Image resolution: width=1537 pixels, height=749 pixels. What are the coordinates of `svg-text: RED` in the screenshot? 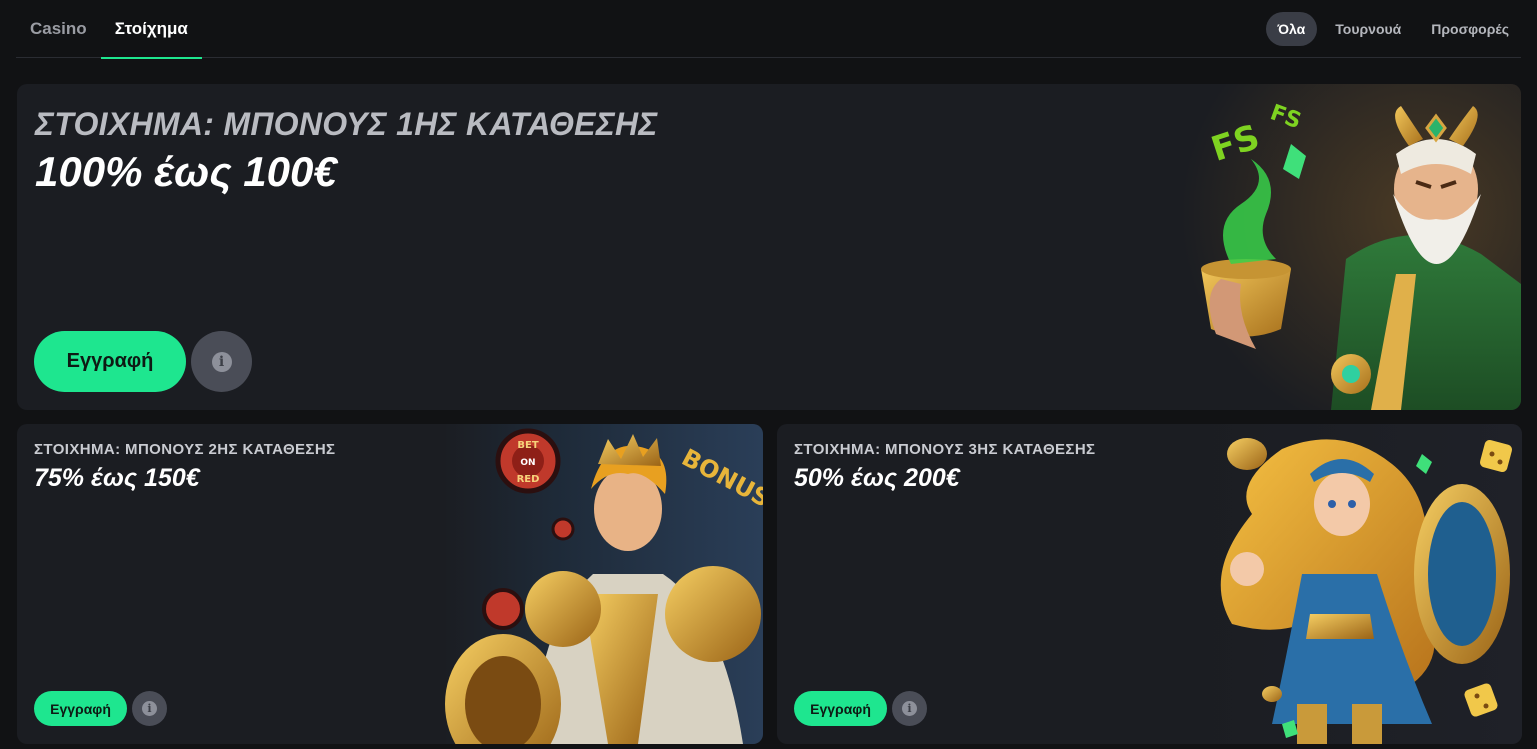 It's located at (528, 479).